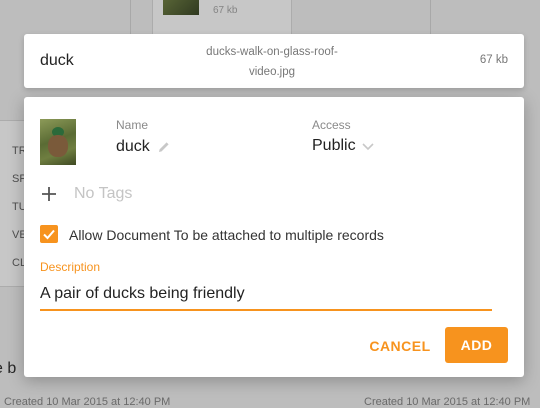 This screenshot has width=540, height=408. I want to click on file-title: duck, so click(57, 60).